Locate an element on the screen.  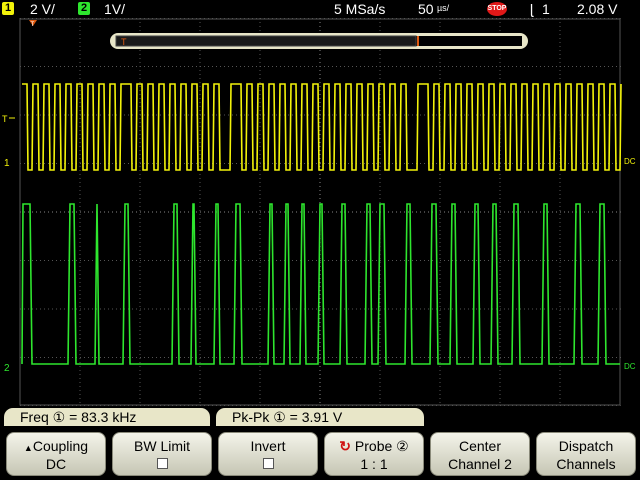
up-arrow-icon: ▲ is located at coordinates (28, 448).